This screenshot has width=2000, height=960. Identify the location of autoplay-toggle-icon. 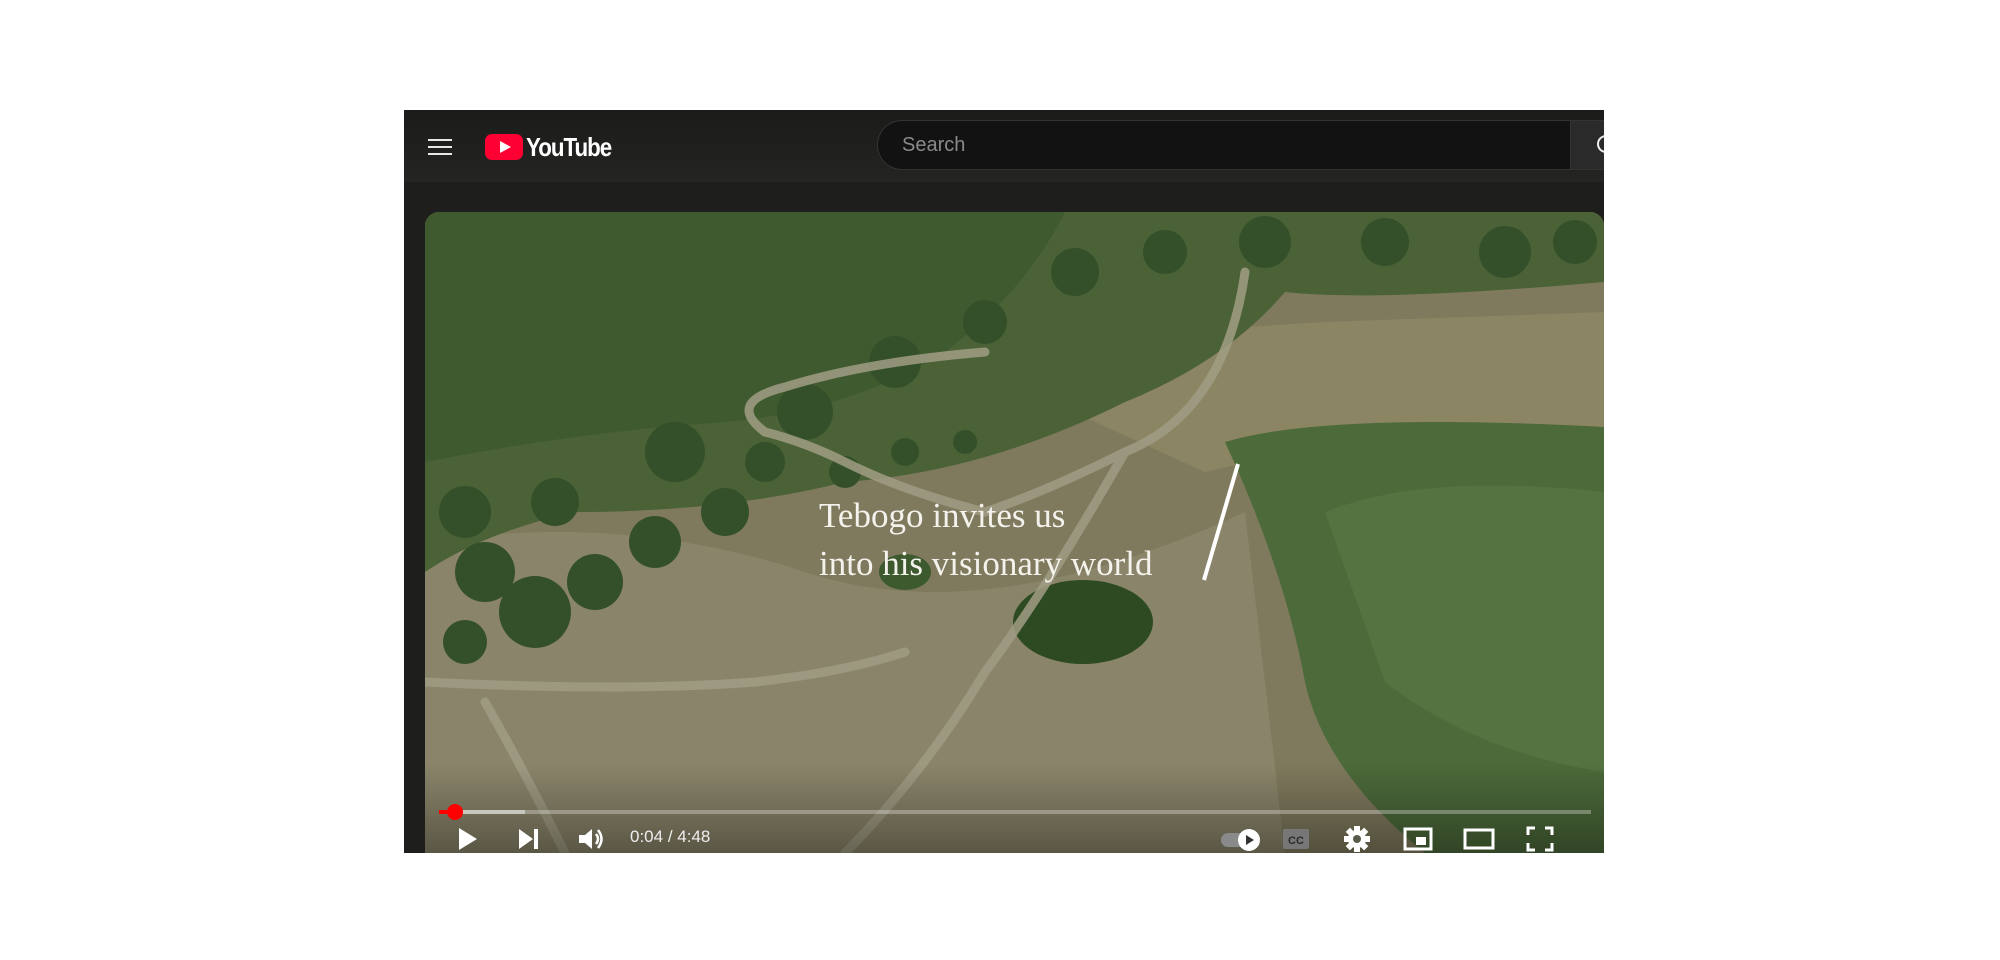
(1242, 838).